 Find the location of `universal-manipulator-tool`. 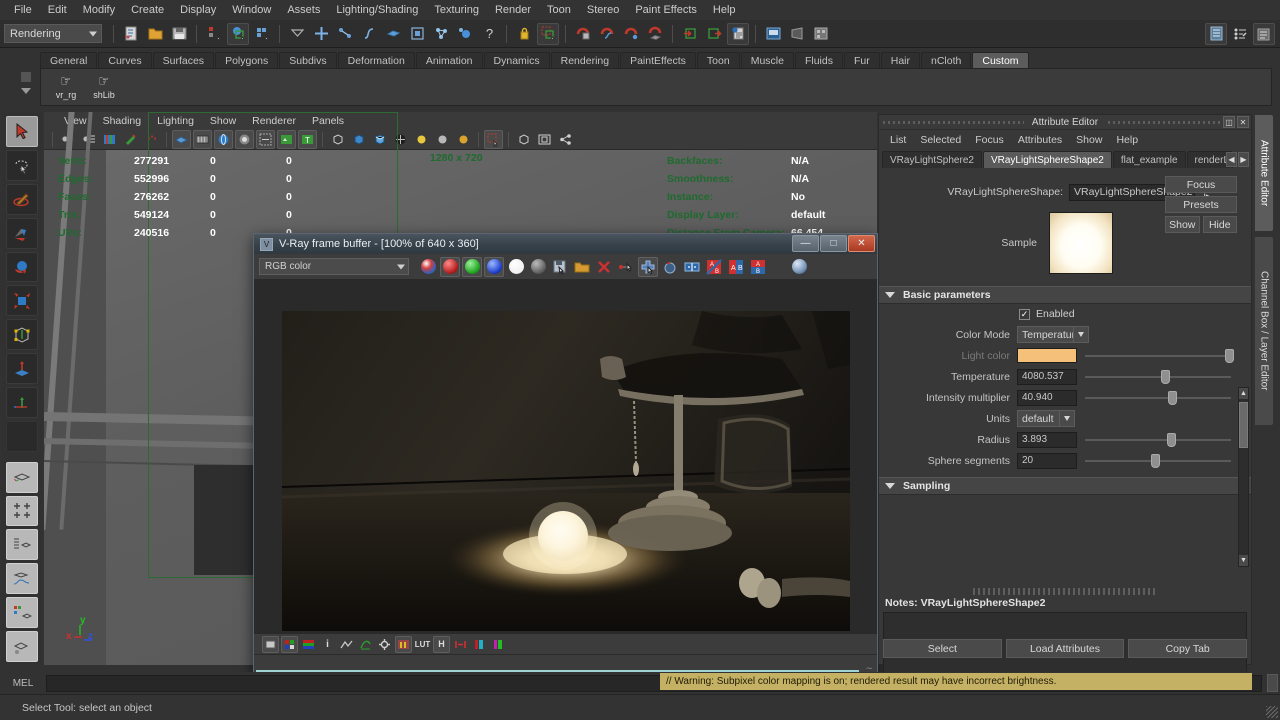

universal-manipulator-tool is located at coordinates (22, 335).